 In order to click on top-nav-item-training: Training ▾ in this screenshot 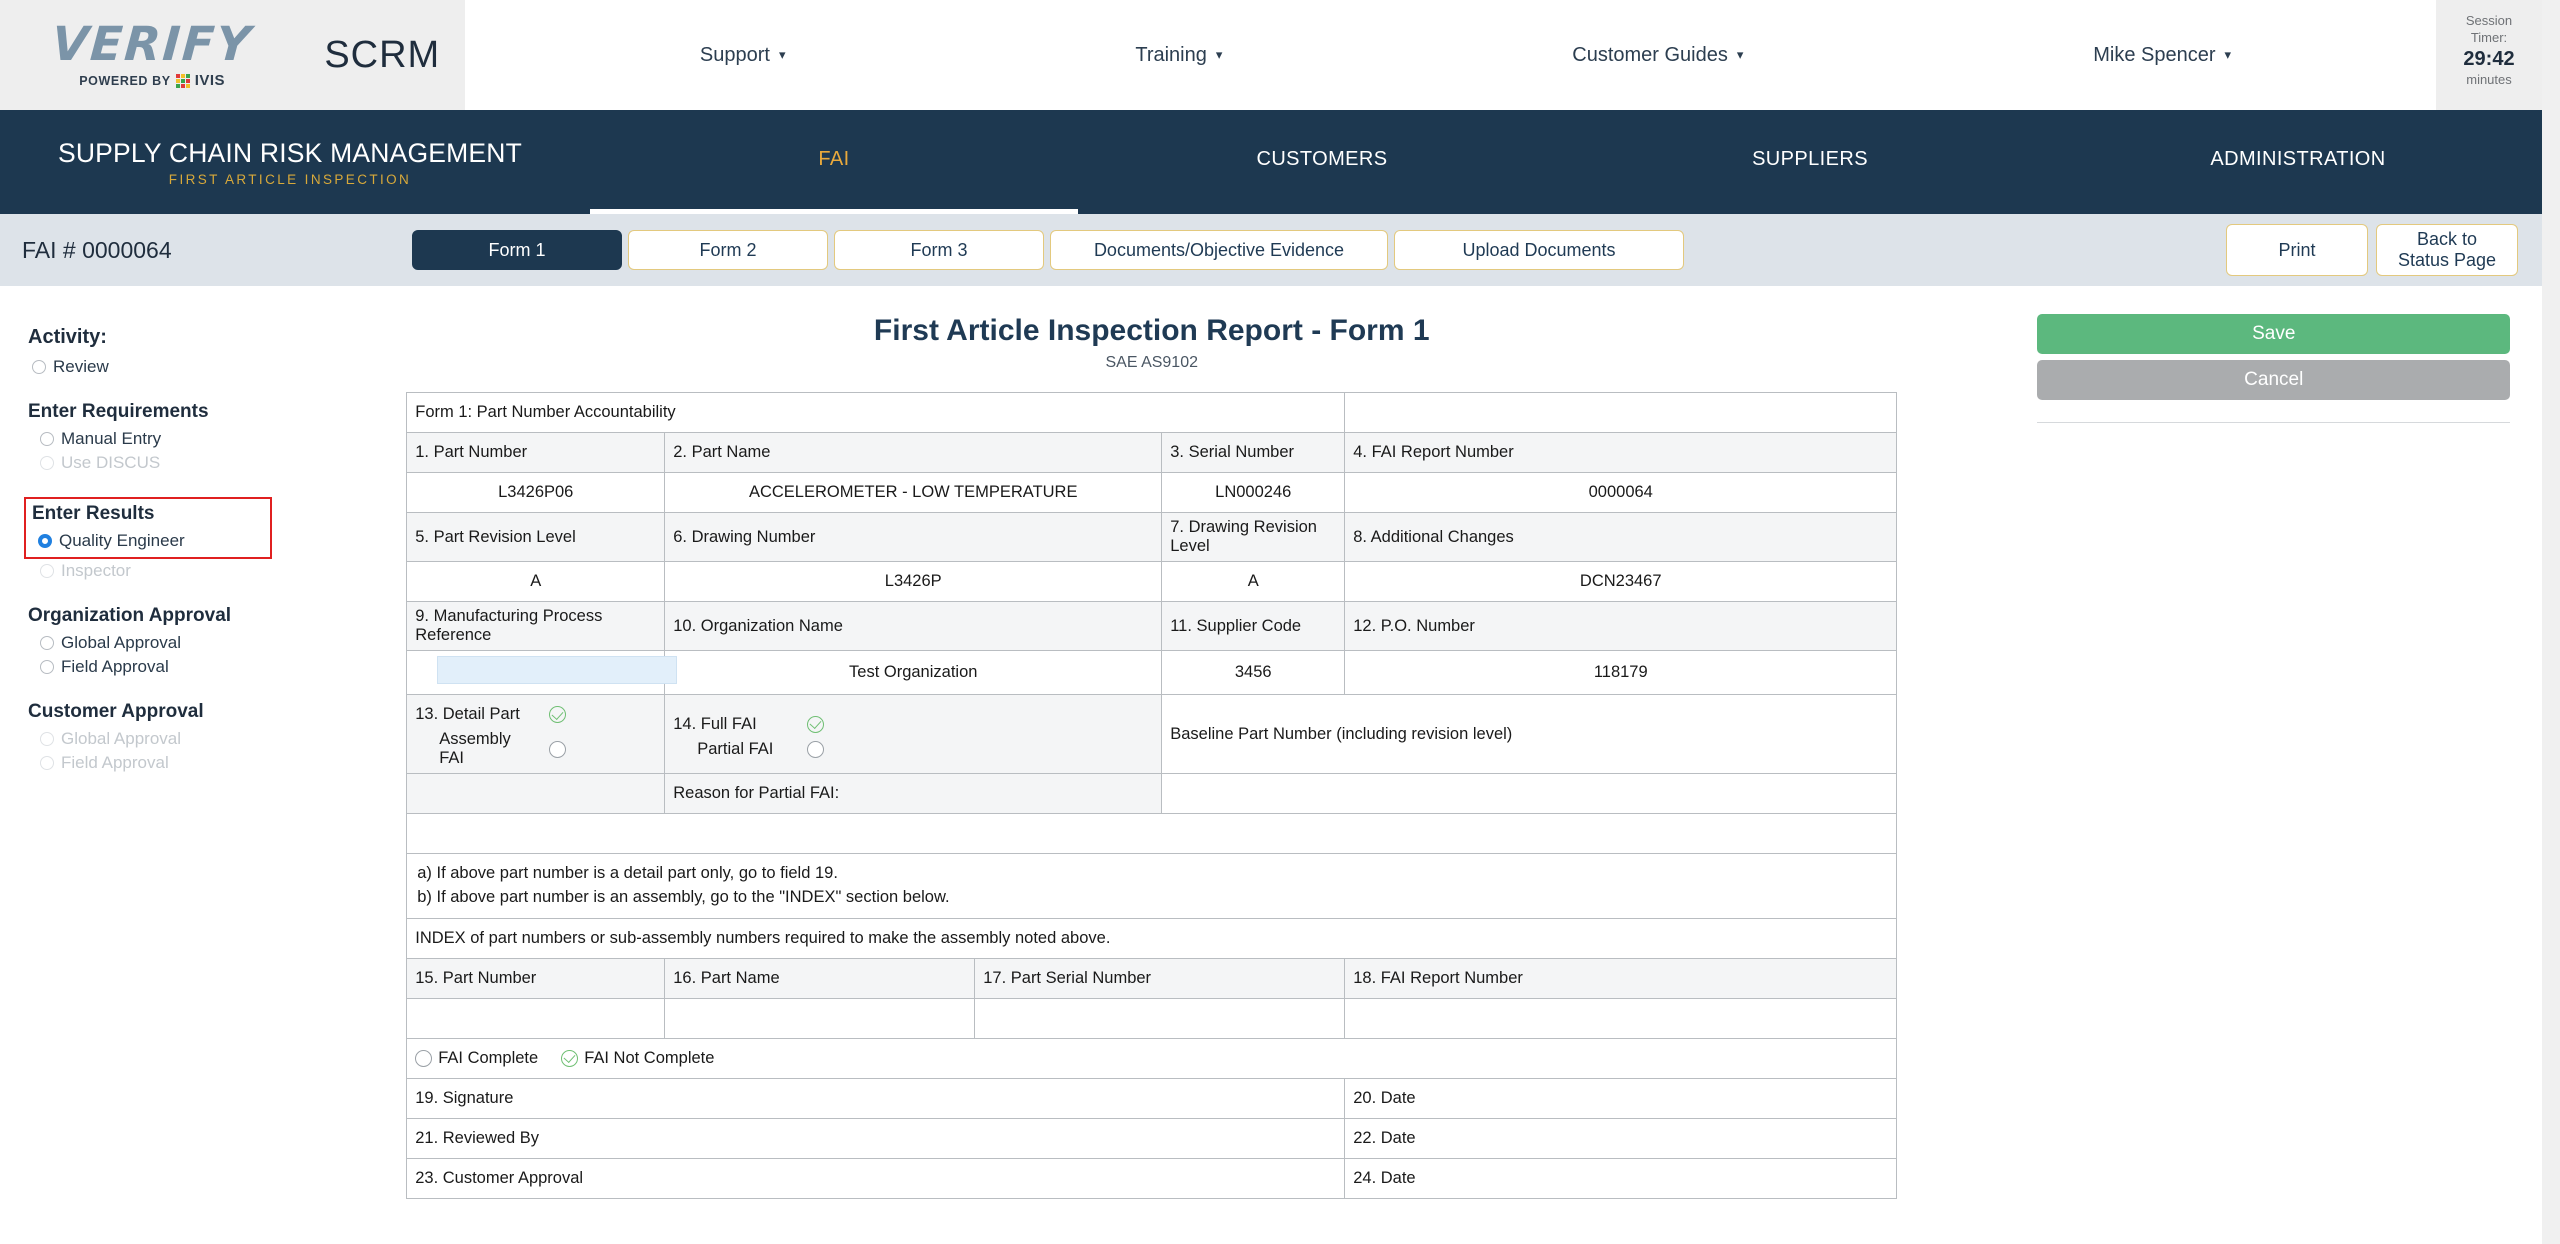, I will do `click(1178, 55)`.